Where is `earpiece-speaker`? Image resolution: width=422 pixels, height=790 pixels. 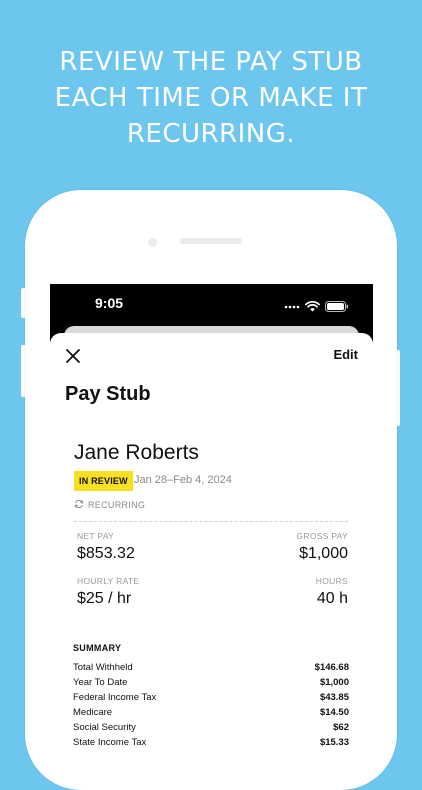
earpiece-speaker is located at coordinates (211, 241).